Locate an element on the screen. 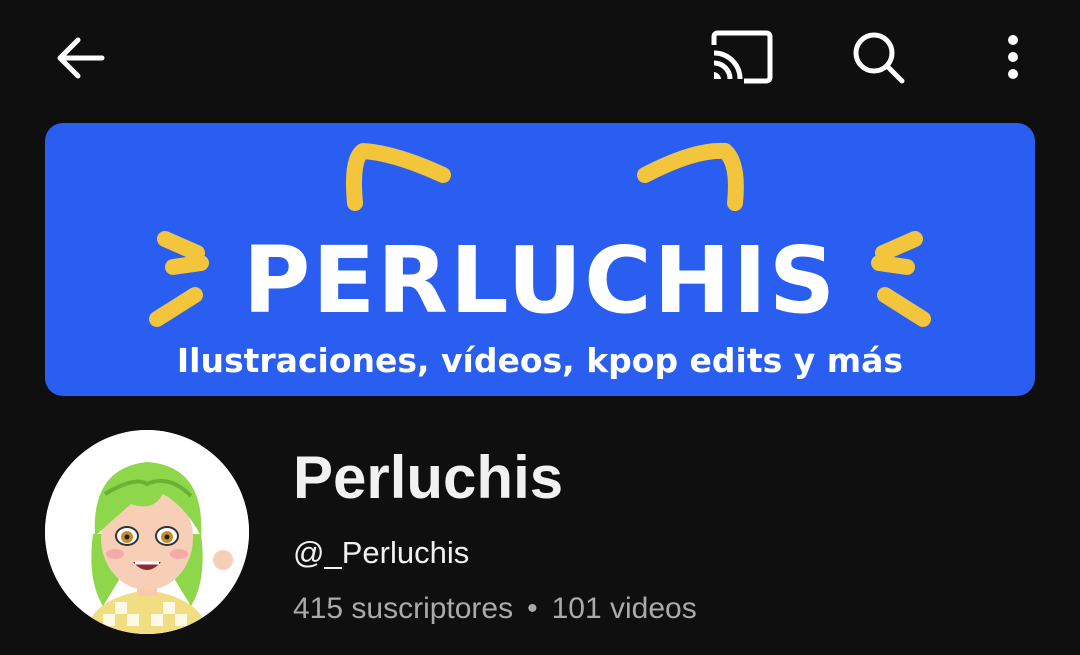  more-options-button is located at coordinates (1013, 57).